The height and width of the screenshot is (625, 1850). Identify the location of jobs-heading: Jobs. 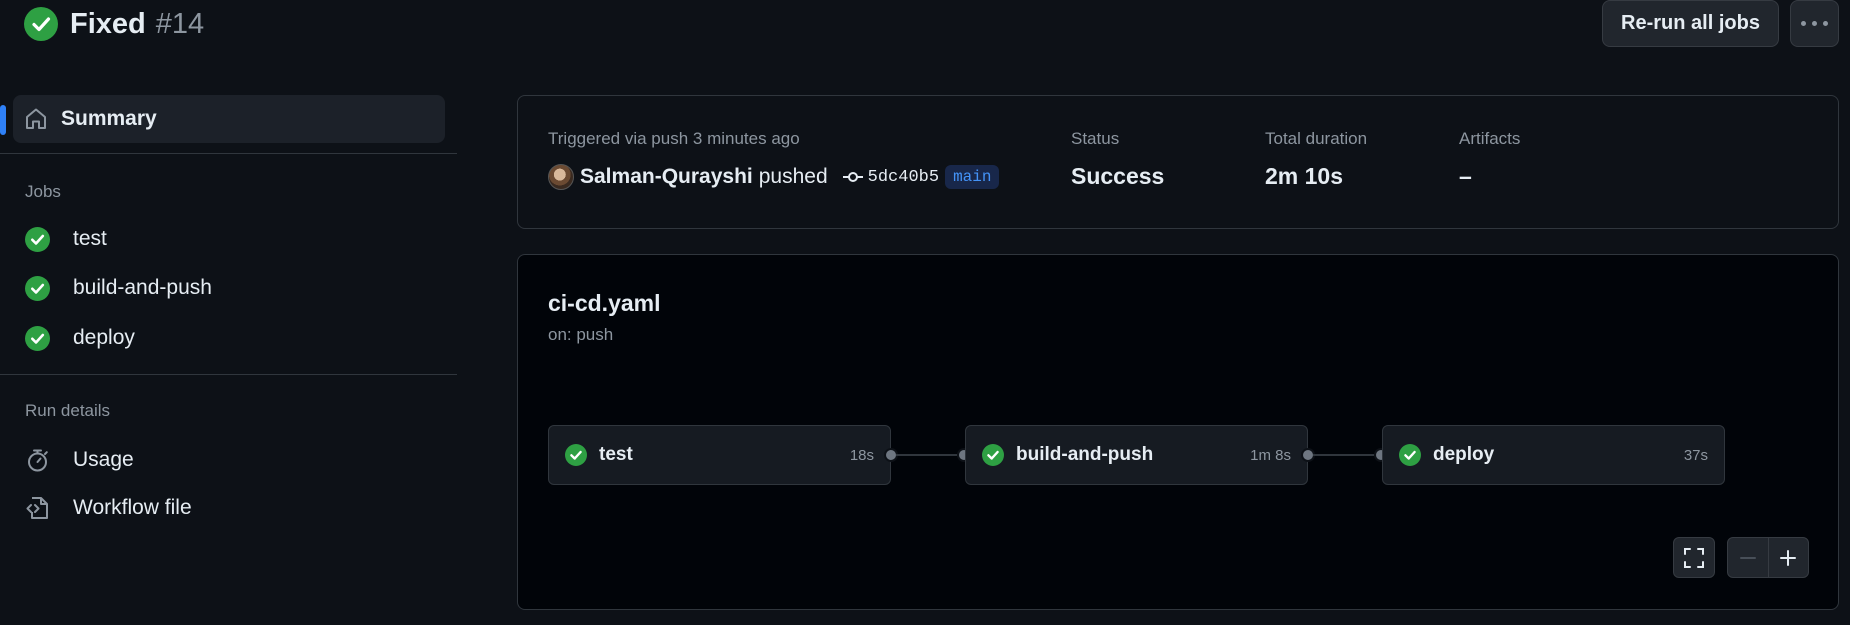
(43, 191).